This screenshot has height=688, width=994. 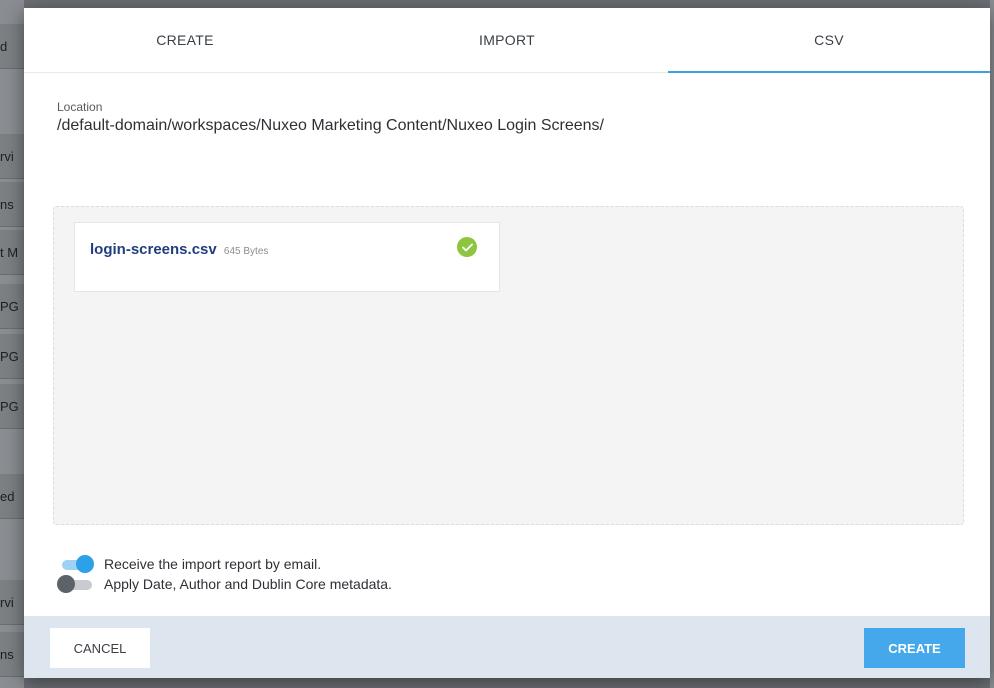 What do you see at coordinates (12, 46) in the screenshot?
I see `background-fragment: d` at bounding box center [12, 46].